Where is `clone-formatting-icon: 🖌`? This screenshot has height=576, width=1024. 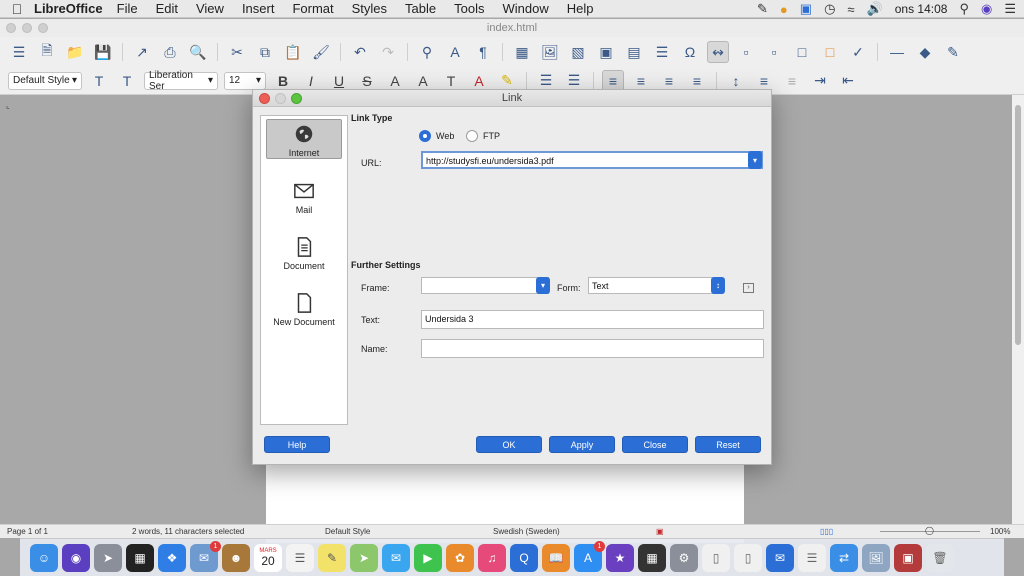 clone-formatting-icon: 🖌 is located at coordinates (321, 52).